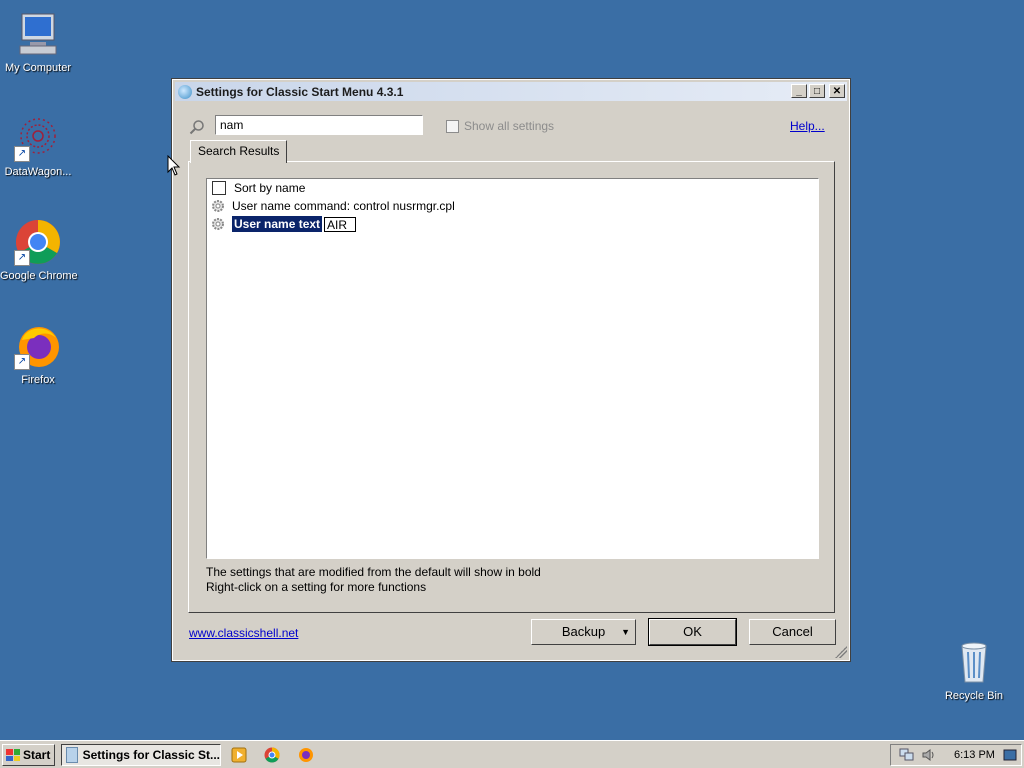 The height and width of the screenshot is (768, 1024). I want to click on chrome-icon, so click(272, 755).